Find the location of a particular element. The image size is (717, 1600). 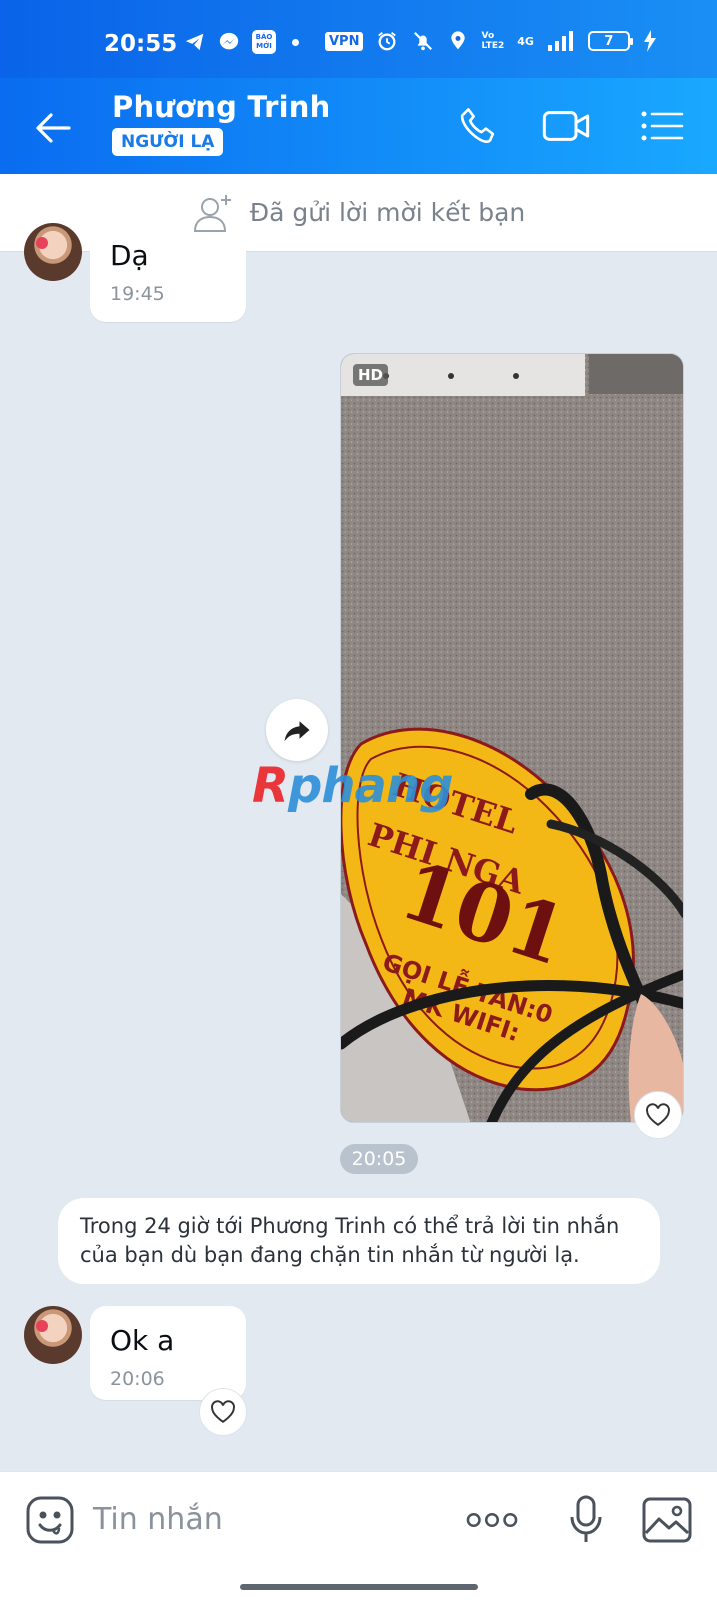

message-bubble: Ok a 20:06 is located at coordinates (168, 1353).